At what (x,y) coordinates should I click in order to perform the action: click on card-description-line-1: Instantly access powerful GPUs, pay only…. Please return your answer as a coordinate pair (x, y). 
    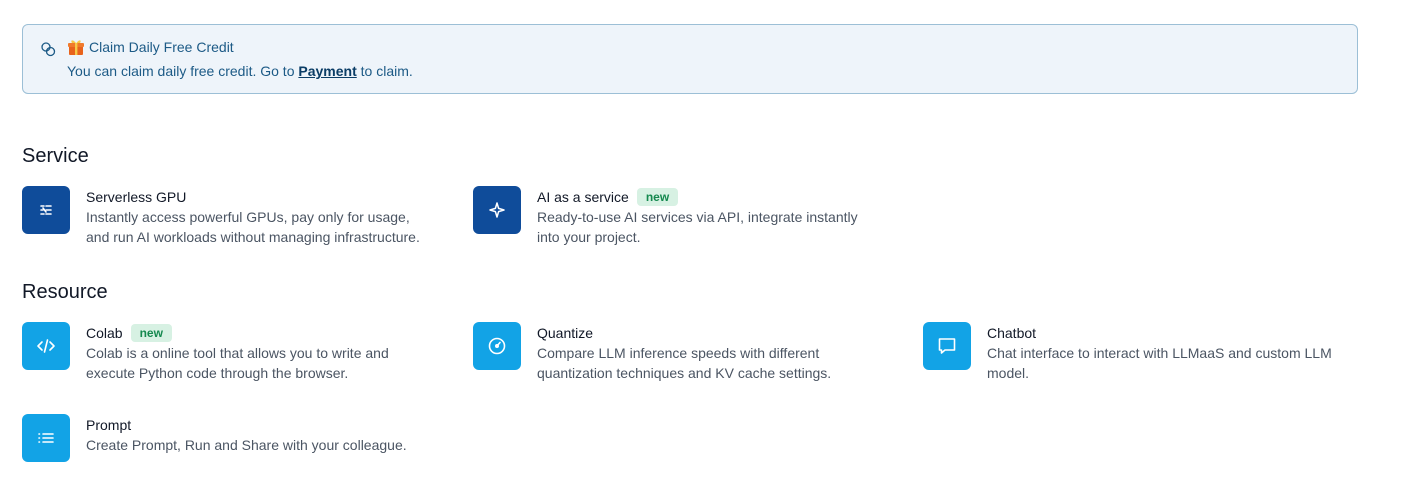
    Looking at the image, I should click on (248, 217).